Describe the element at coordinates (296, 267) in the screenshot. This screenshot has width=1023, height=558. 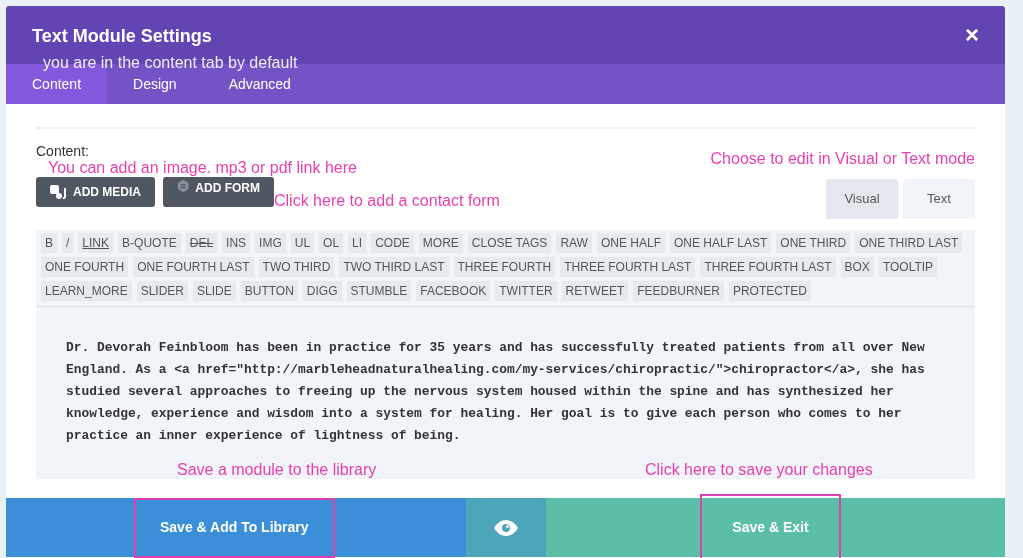
I see `quicktag-button: TWO THIRD` at that location.